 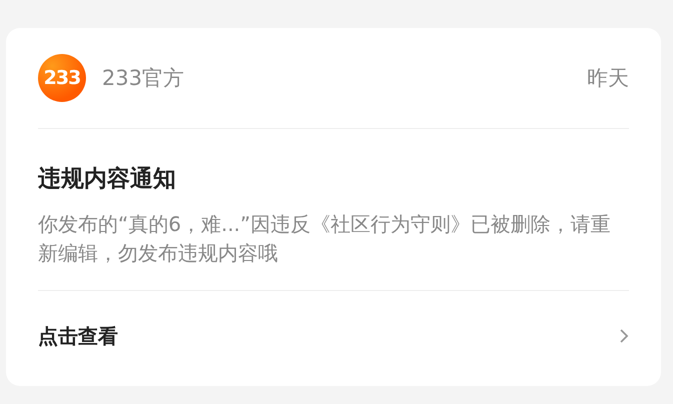 What do you see at coordinates (143, 78) in the screenshot?
I see `sender-name: 233官方` at bounding box center [143, 78].